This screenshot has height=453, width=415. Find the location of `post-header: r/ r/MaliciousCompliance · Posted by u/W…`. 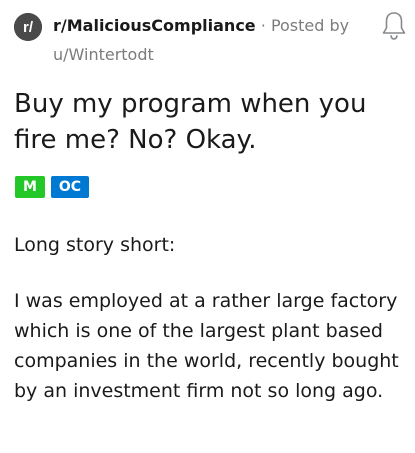

post-header: r/ r/MaliciousCompliance · Posted by u/W… is located at coordinates (211, 40).